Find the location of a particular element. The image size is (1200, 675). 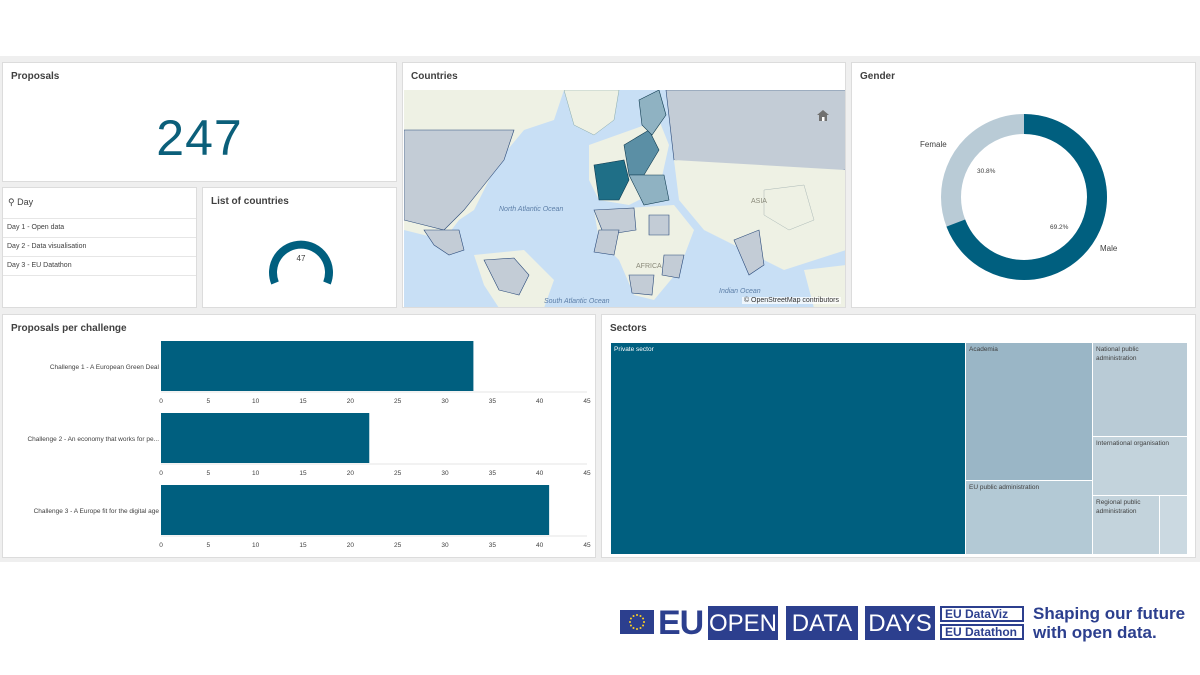

male-label: Male is located at coordinates (1109, 248).